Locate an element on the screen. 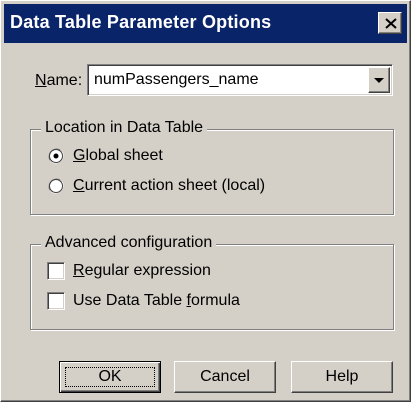  radio-selected-icon is located at coordinates (56, 156).